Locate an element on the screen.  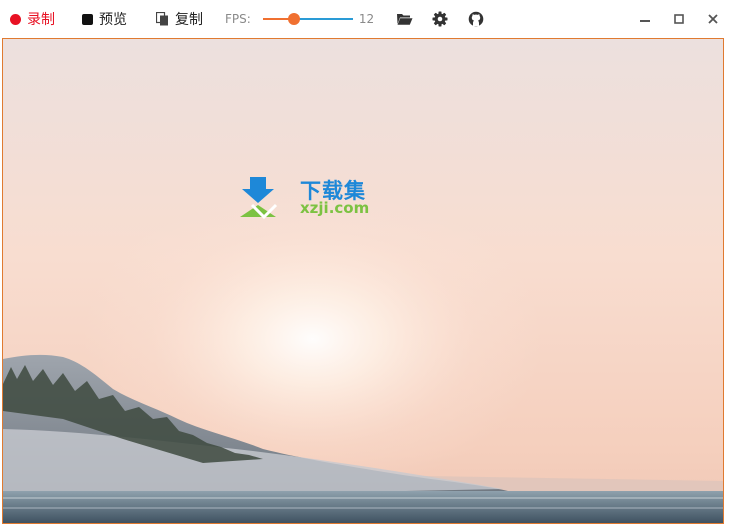
fps-value: 12 is located at coordinates (366, 19).